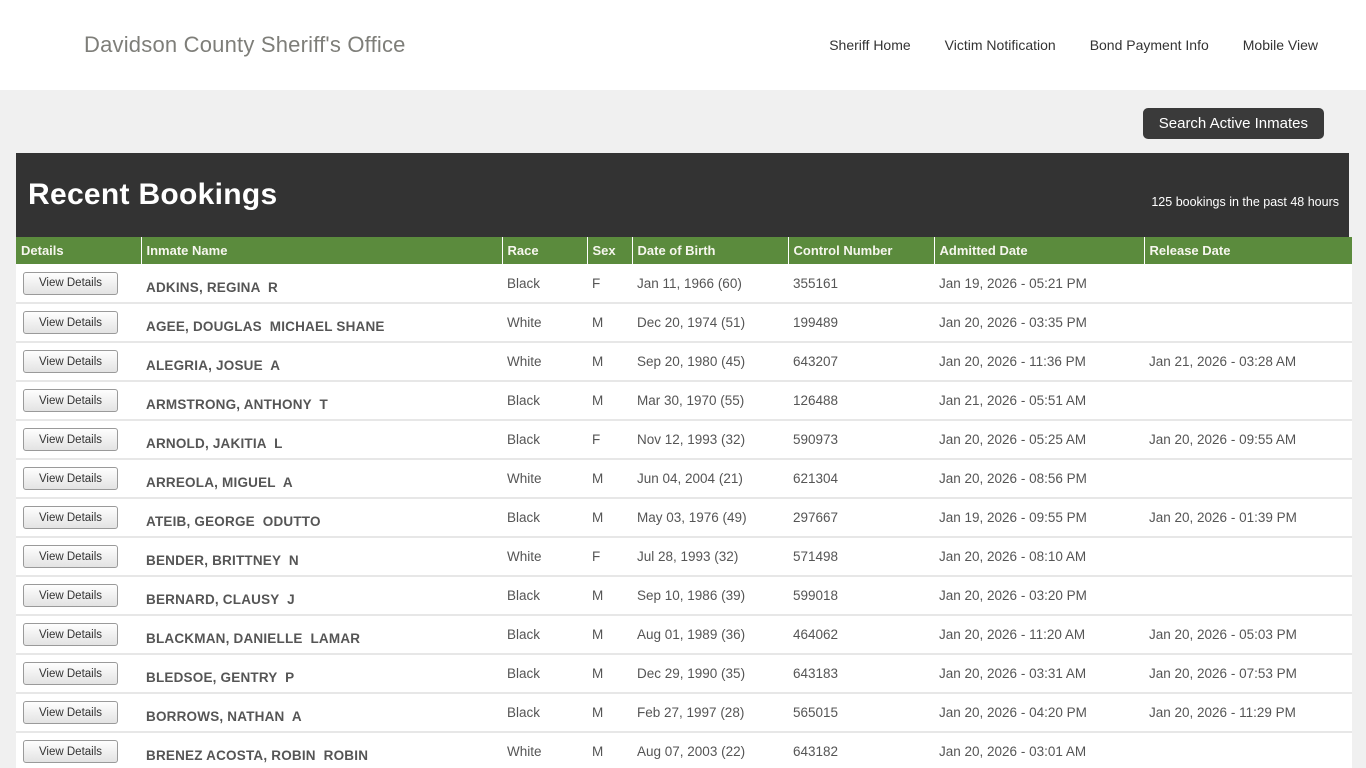 Image resolution: width=1366 pixels, height=768 pixels. What do you see at coordinates (1247, 250) in the screenshot?
I see `column-header-release-date: Release Date` at bounding box center [1247, 250].